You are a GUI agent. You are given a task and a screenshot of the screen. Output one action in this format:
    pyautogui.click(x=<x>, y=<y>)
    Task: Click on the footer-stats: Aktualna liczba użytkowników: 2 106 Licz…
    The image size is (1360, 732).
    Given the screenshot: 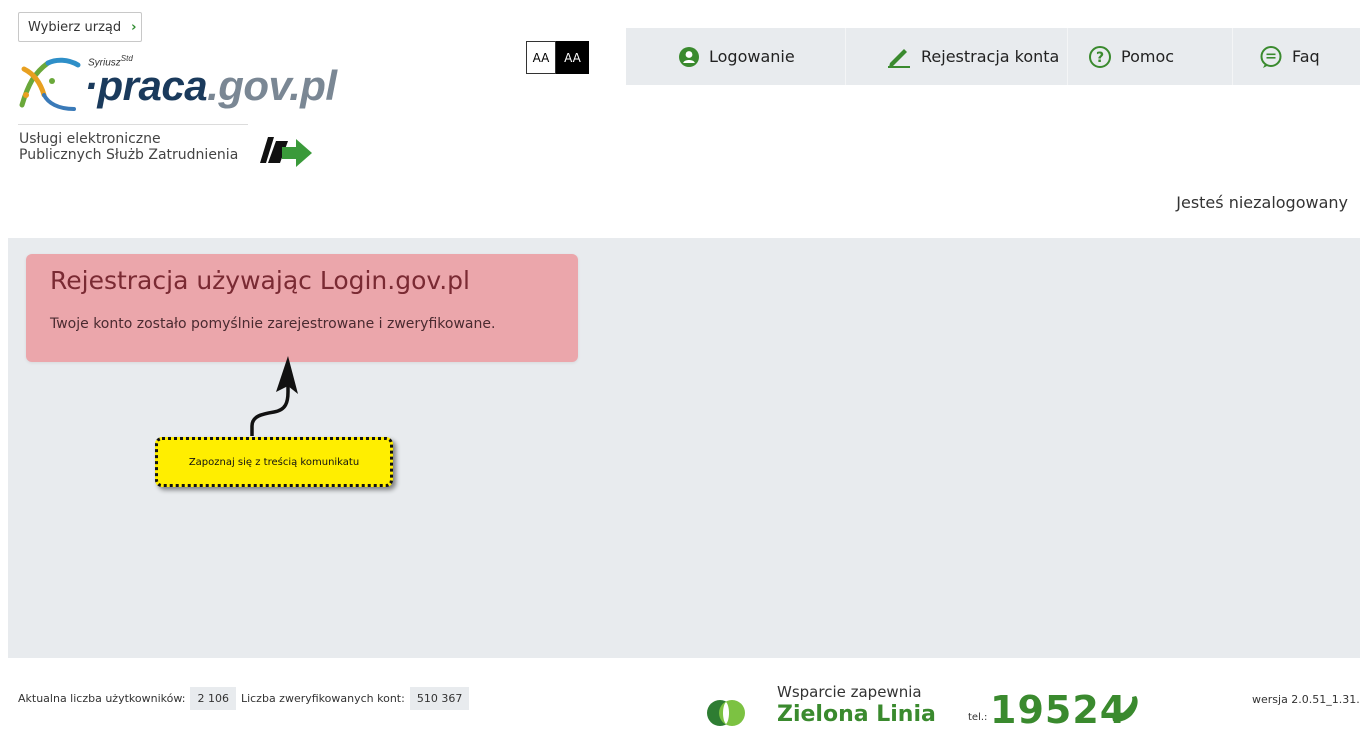 What is the action you would take?
    pyautogui.click(x=246, y=698)
    